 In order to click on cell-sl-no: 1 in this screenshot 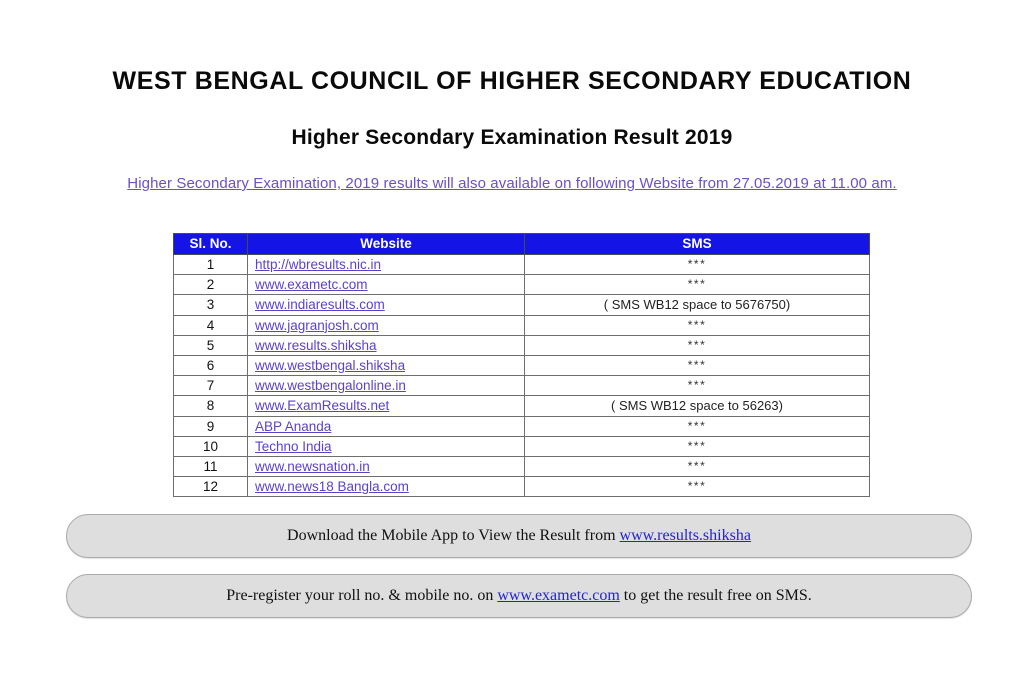, I will do `click(210, 264)`.